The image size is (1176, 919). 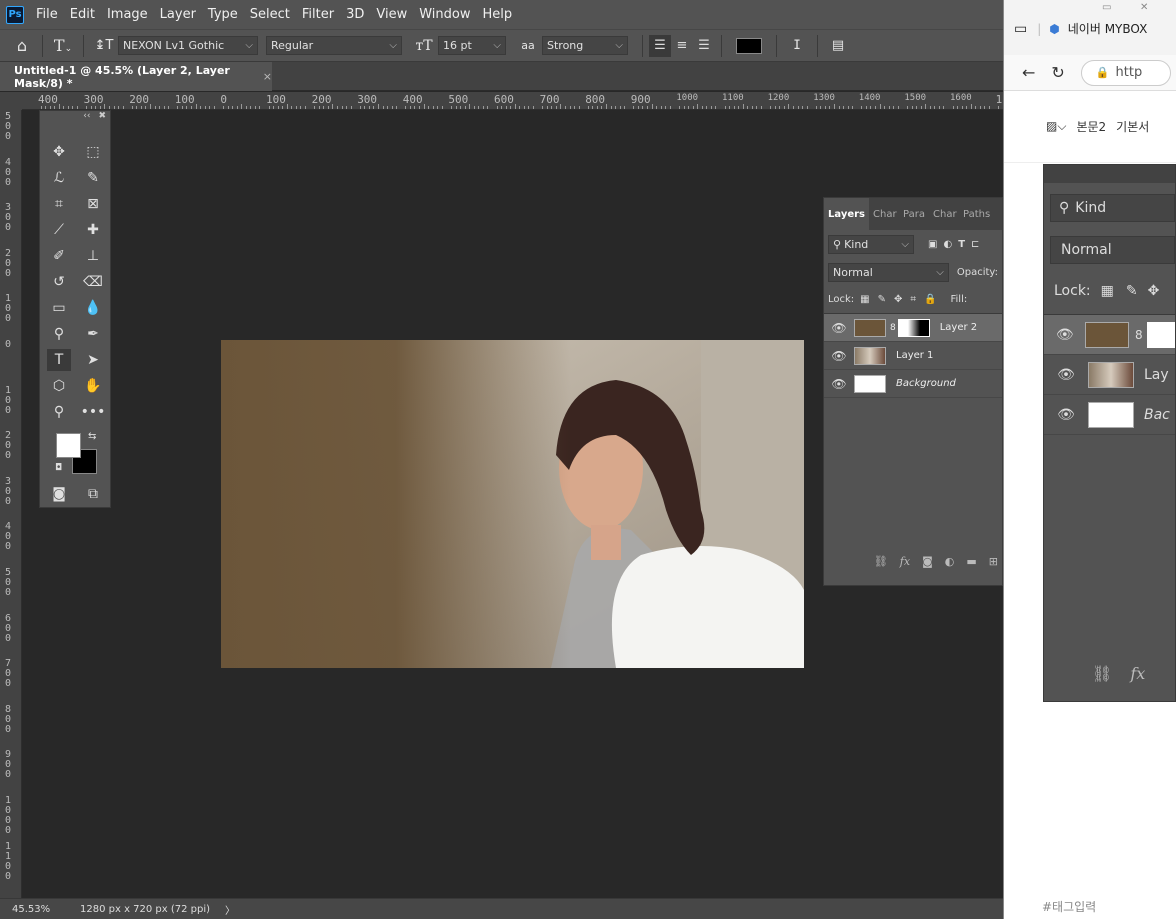 What do you see at coordinates (893, 328) in the screenshot?
I see `mask-link-icon: 8` at bounding box center [893, 328].